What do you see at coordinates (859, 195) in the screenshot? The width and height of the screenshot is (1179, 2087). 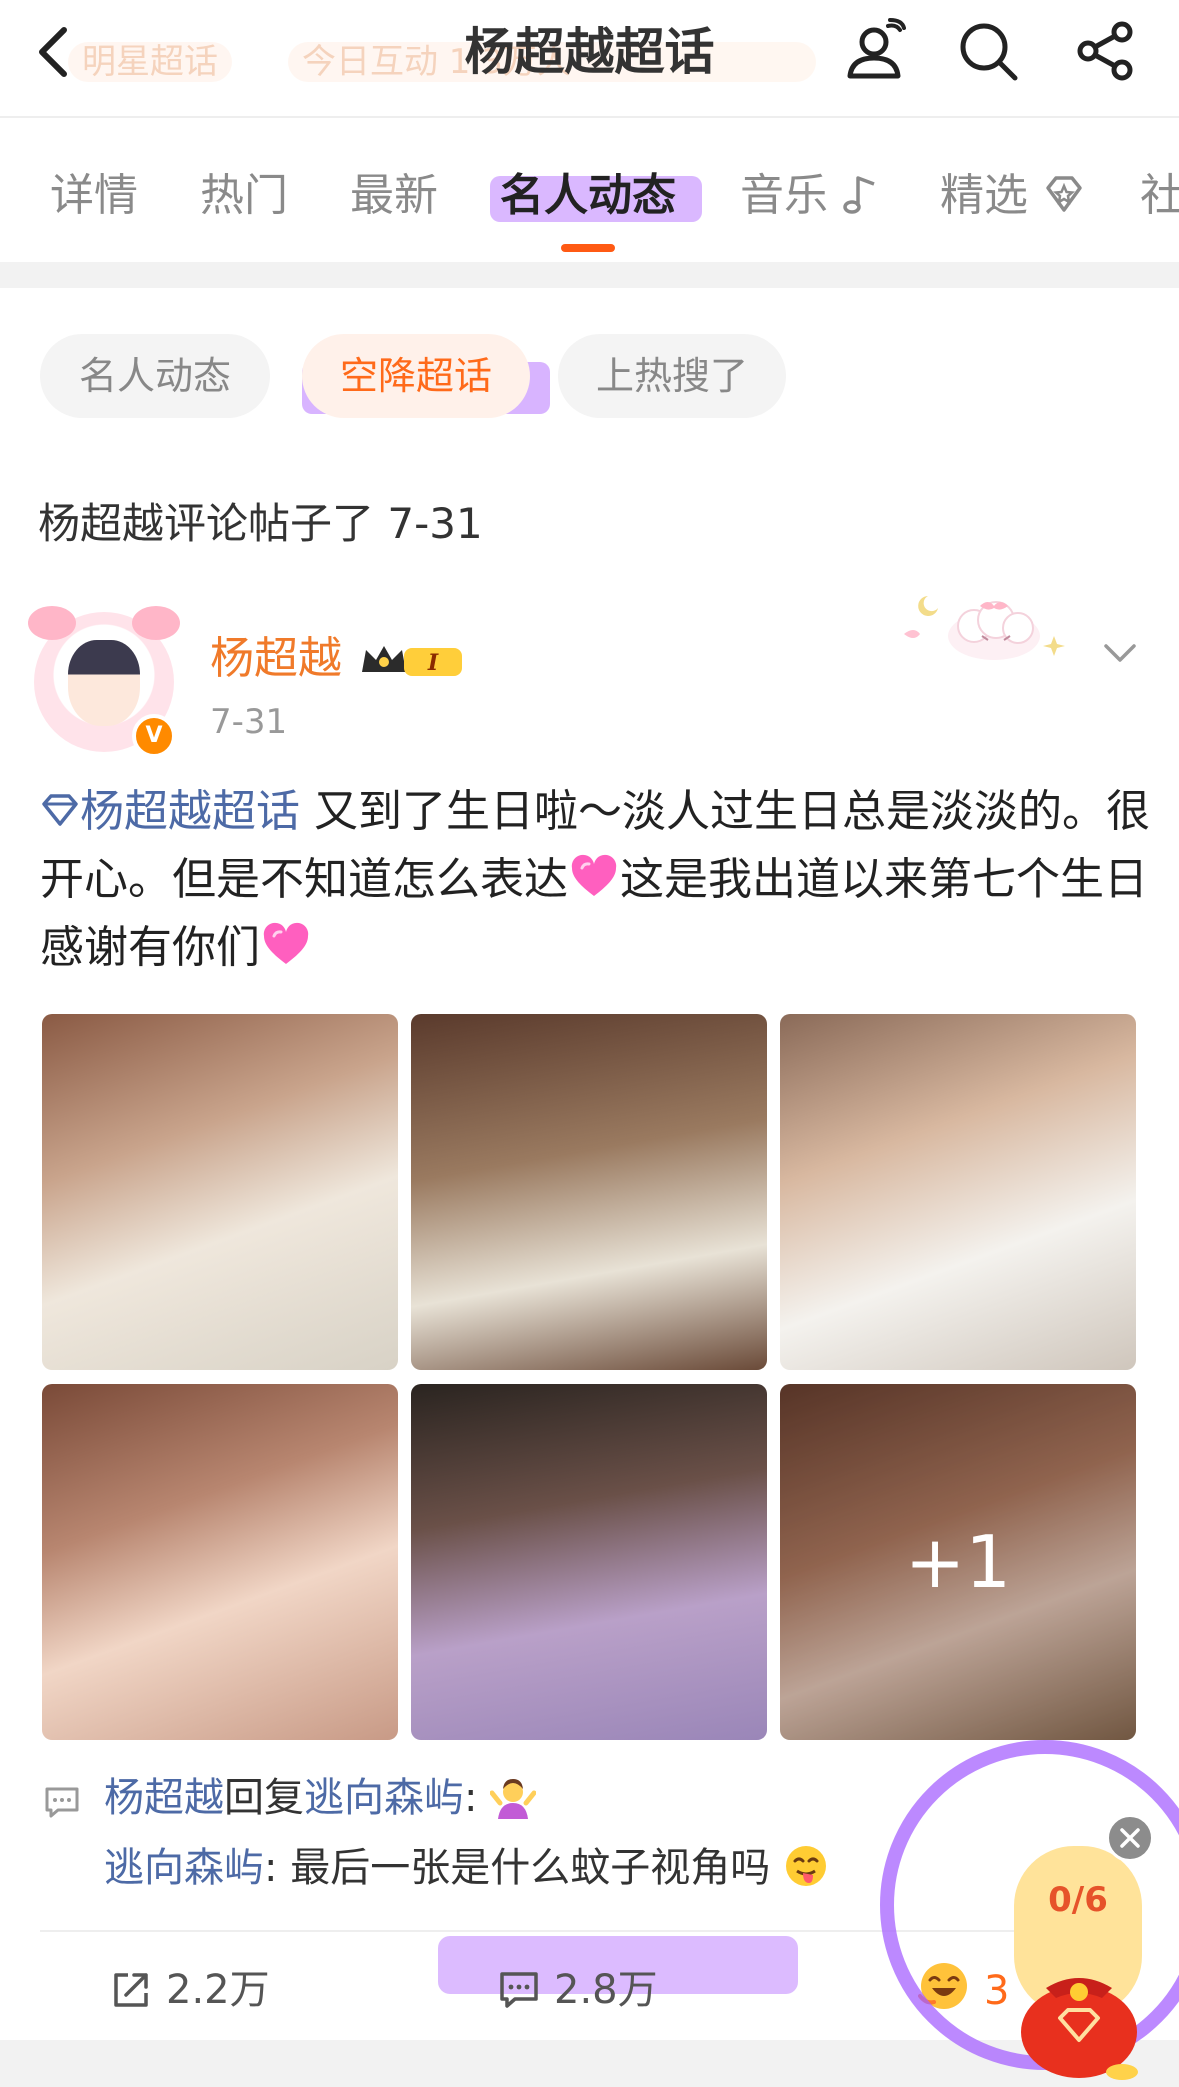 I see `music-note-icon` at bounding box center [859, 195].